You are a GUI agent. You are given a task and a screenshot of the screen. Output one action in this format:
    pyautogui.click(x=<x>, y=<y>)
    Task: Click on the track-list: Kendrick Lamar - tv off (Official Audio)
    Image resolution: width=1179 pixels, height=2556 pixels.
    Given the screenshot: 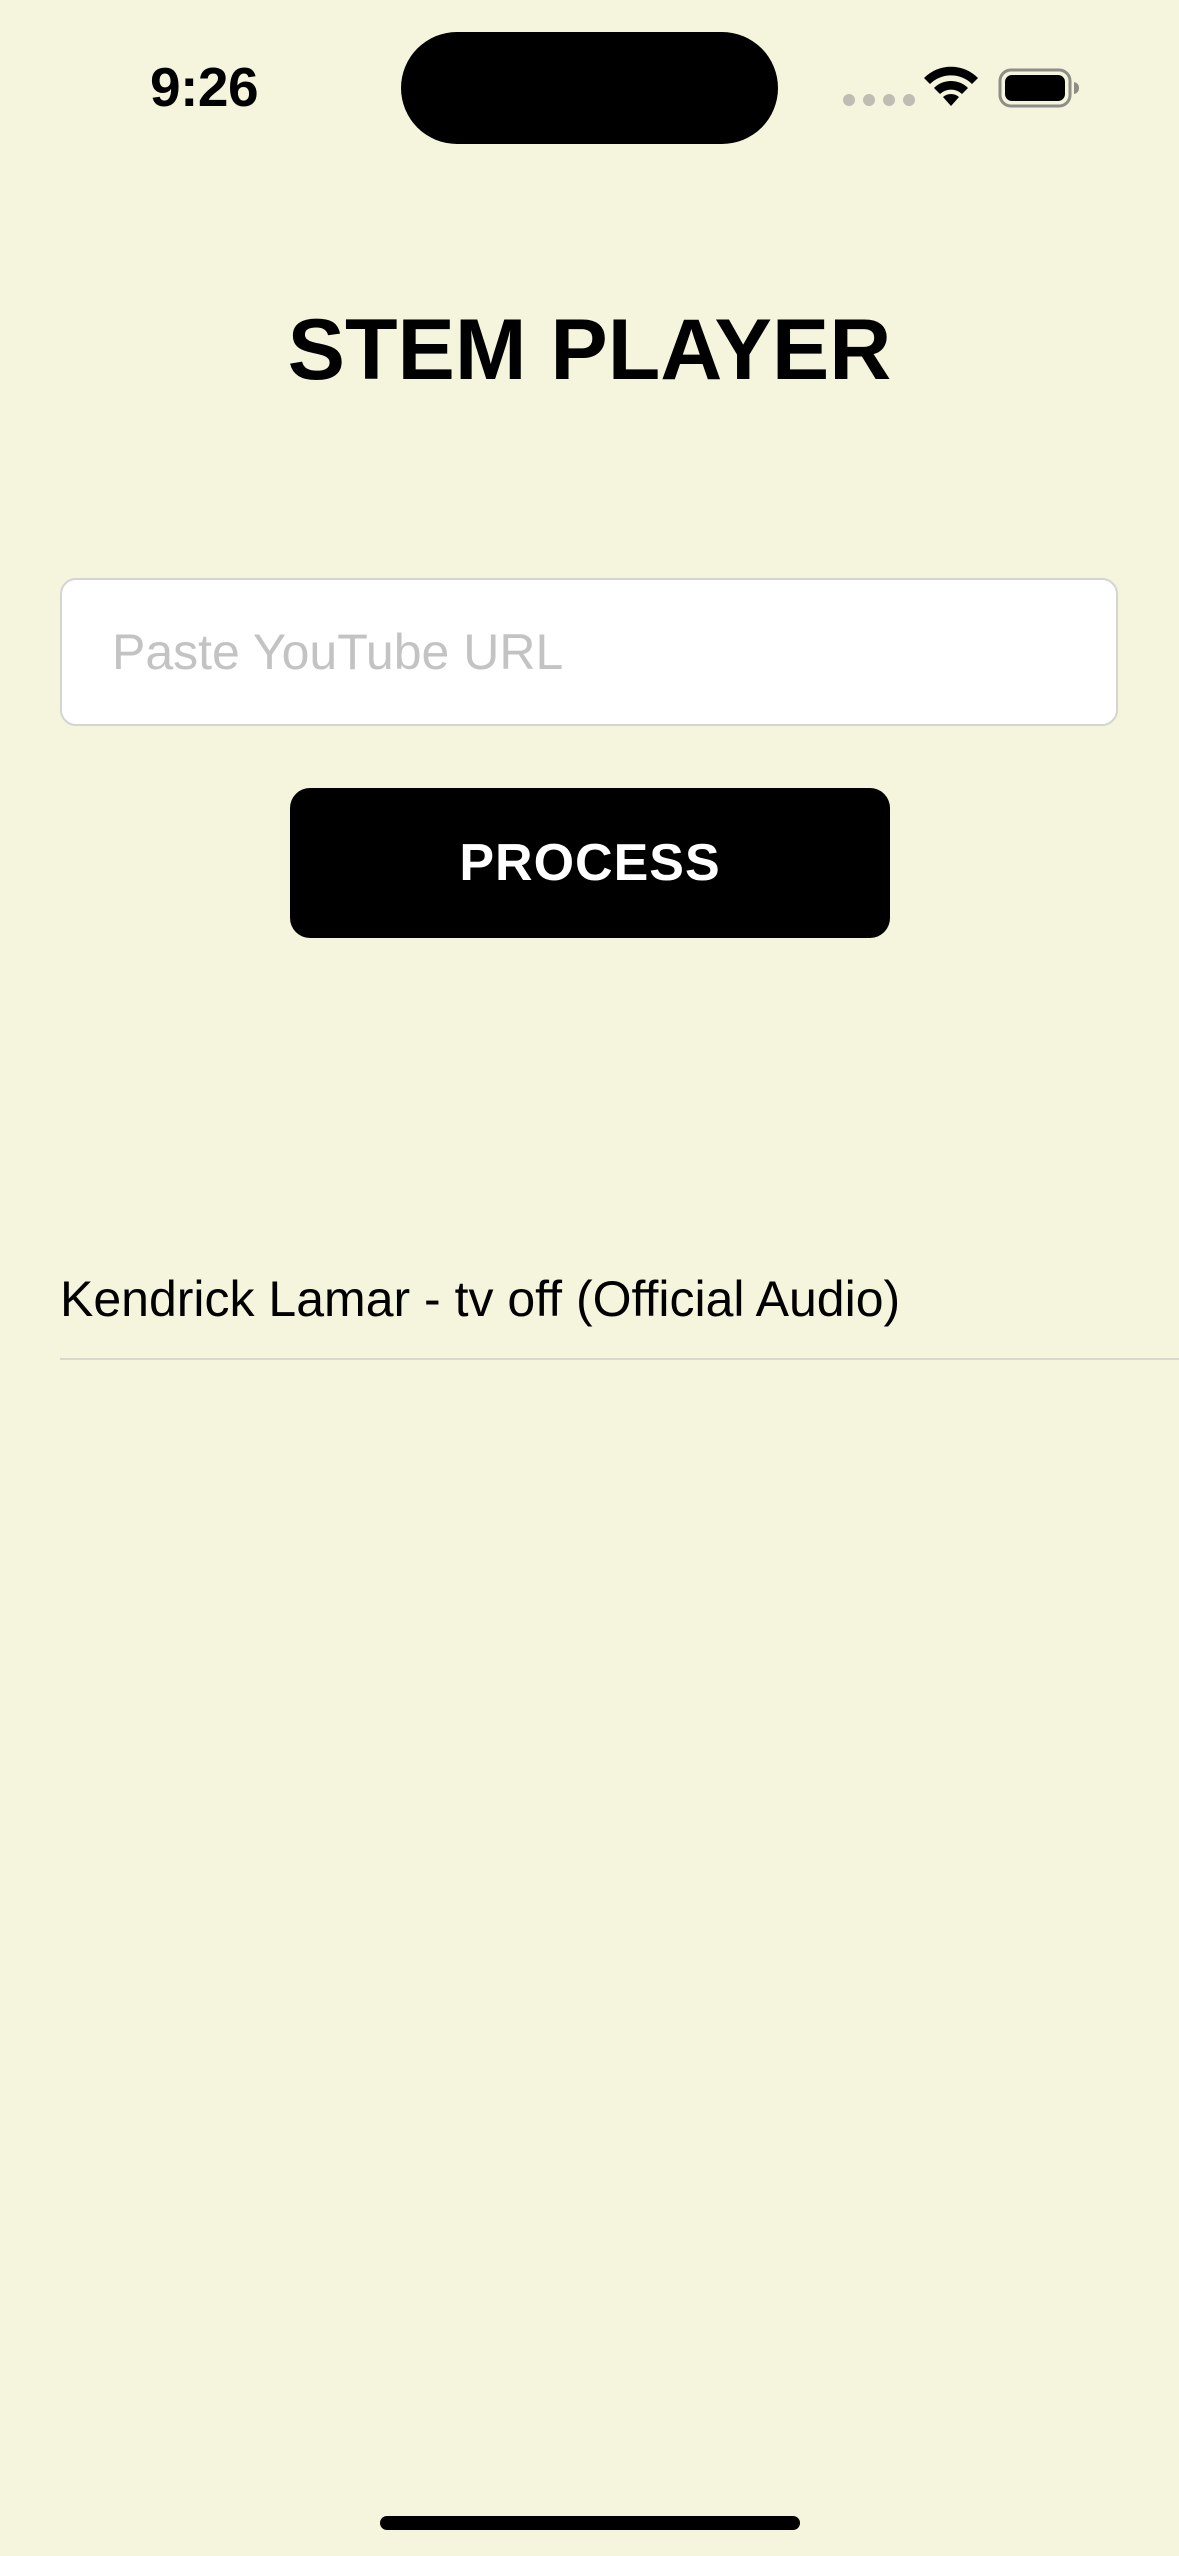 What is the action you would take?
    pyautogui.click(x=619, y=1300)
    